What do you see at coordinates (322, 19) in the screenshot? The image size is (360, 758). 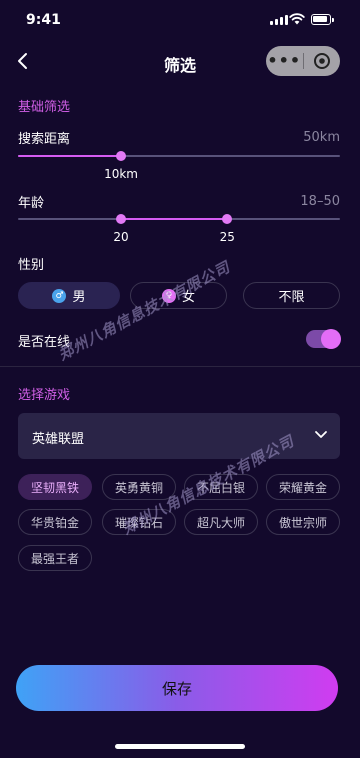 I see `battery-icon` at bounding box center [322, 19].